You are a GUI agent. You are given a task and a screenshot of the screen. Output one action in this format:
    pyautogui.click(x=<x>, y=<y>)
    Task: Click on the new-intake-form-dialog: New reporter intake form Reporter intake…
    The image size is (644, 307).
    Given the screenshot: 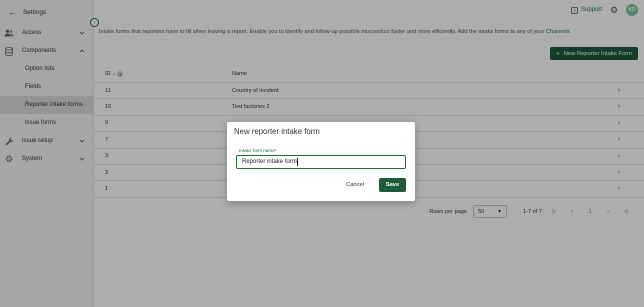 What is the action you would take?
    pyautogui.click(x=321, y=161)
    